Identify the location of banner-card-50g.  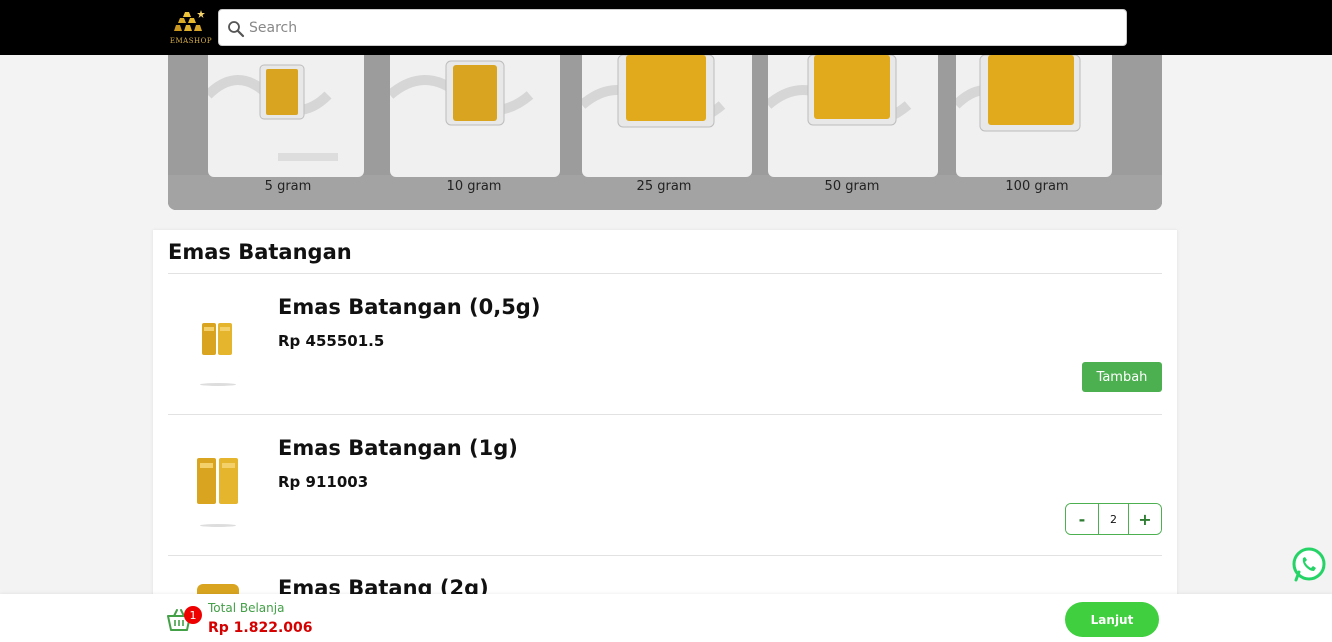
(851, 116).